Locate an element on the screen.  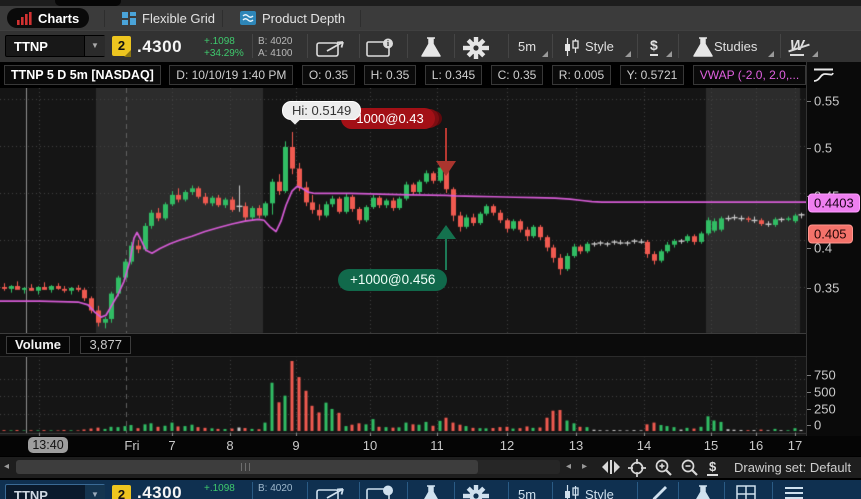
bar-chart-icon is located at coordinates (24, 18).